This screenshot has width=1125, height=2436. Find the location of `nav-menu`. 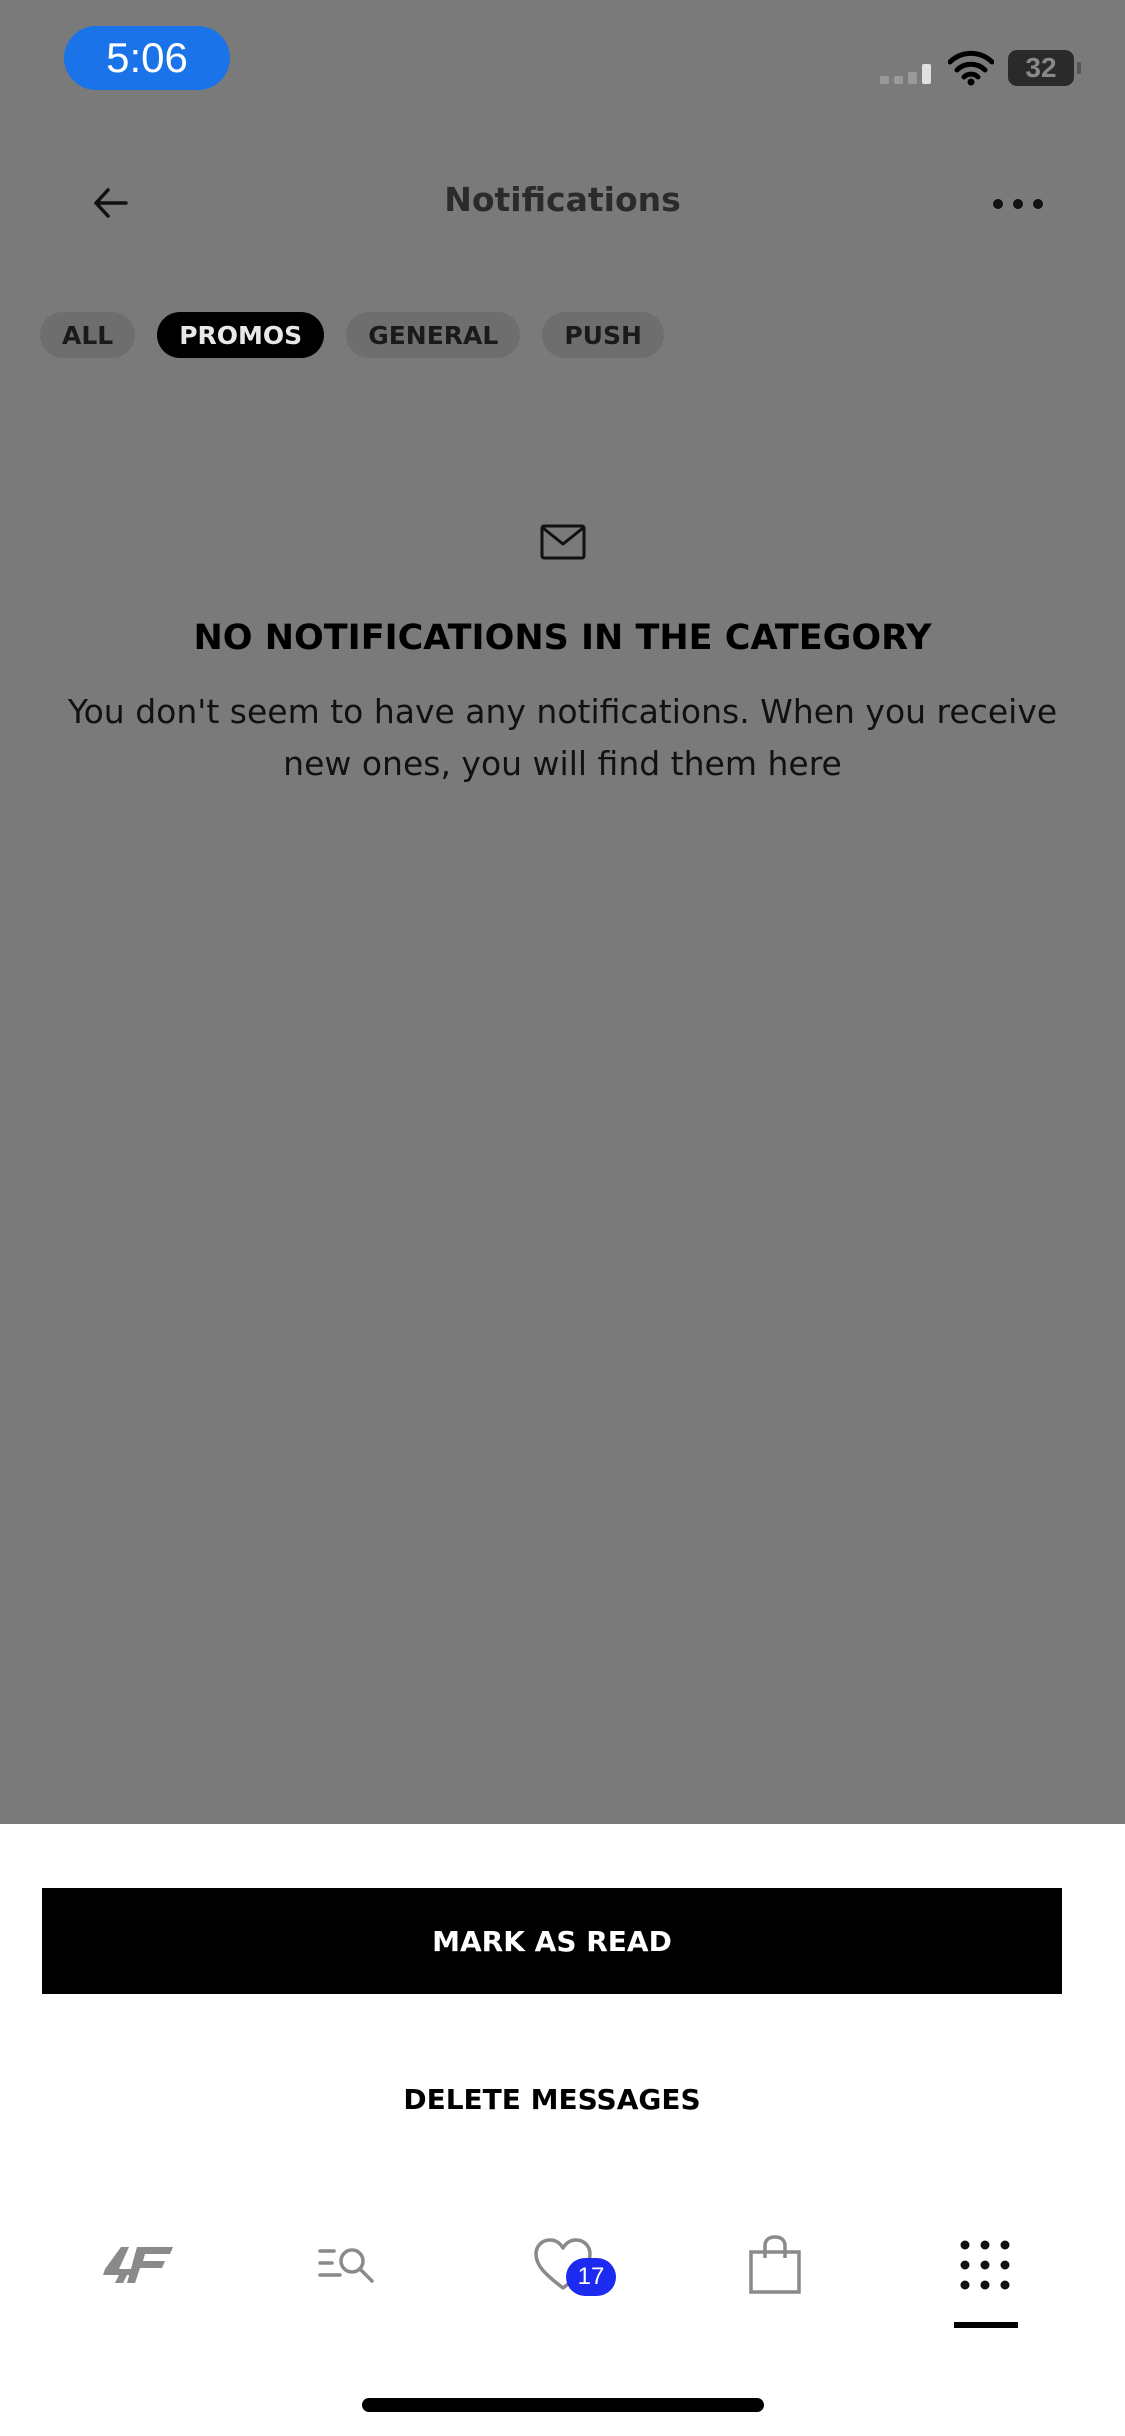

nav-menu is located at coordinates (985, 2265).